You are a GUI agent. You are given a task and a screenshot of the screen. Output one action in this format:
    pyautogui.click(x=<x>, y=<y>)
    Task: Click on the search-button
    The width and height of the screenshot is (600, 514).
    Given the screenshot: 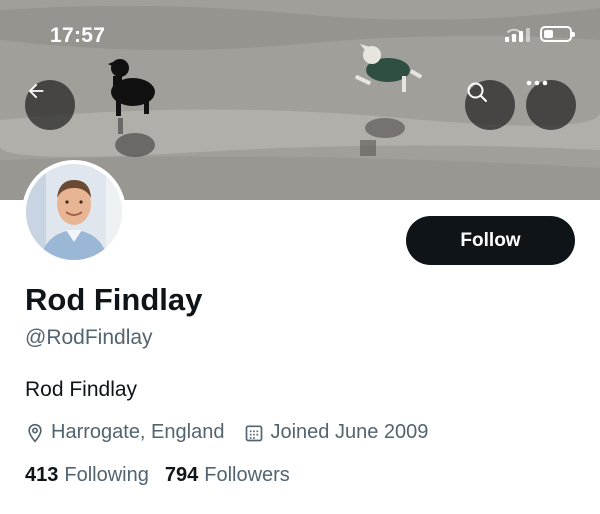 What is the action you would take?
    pyautogui.click(x=490, y=105)
    